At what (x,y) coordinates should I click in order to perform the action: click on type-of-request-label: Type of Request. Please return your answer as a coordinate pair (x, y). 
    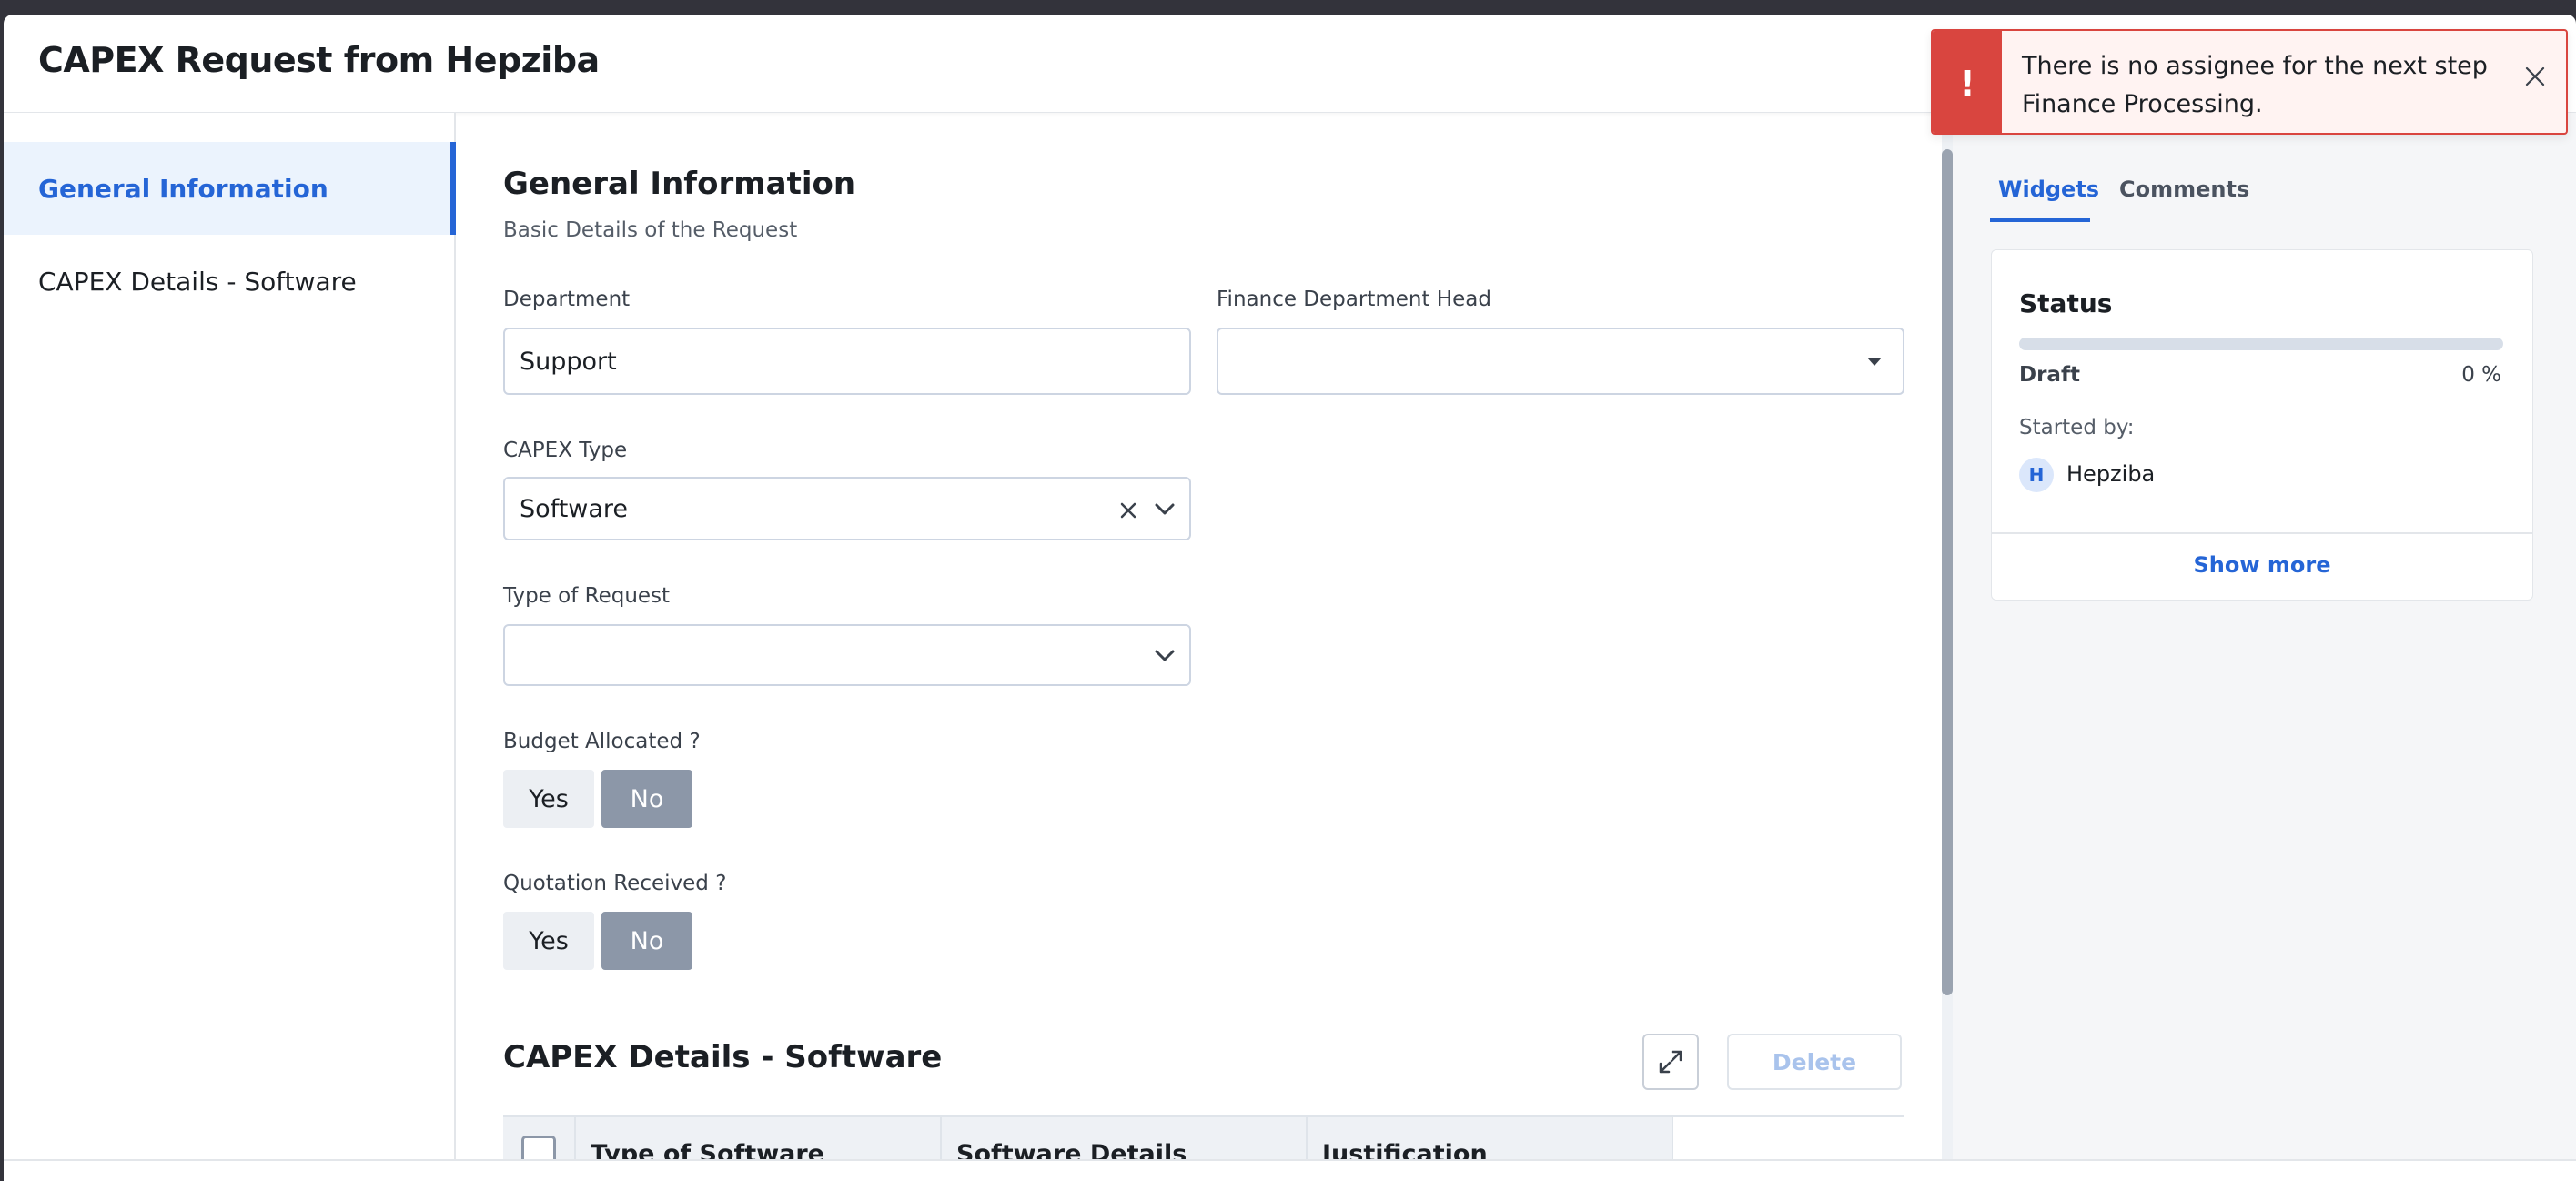
    Looking at the image, I should click on (587, 596).